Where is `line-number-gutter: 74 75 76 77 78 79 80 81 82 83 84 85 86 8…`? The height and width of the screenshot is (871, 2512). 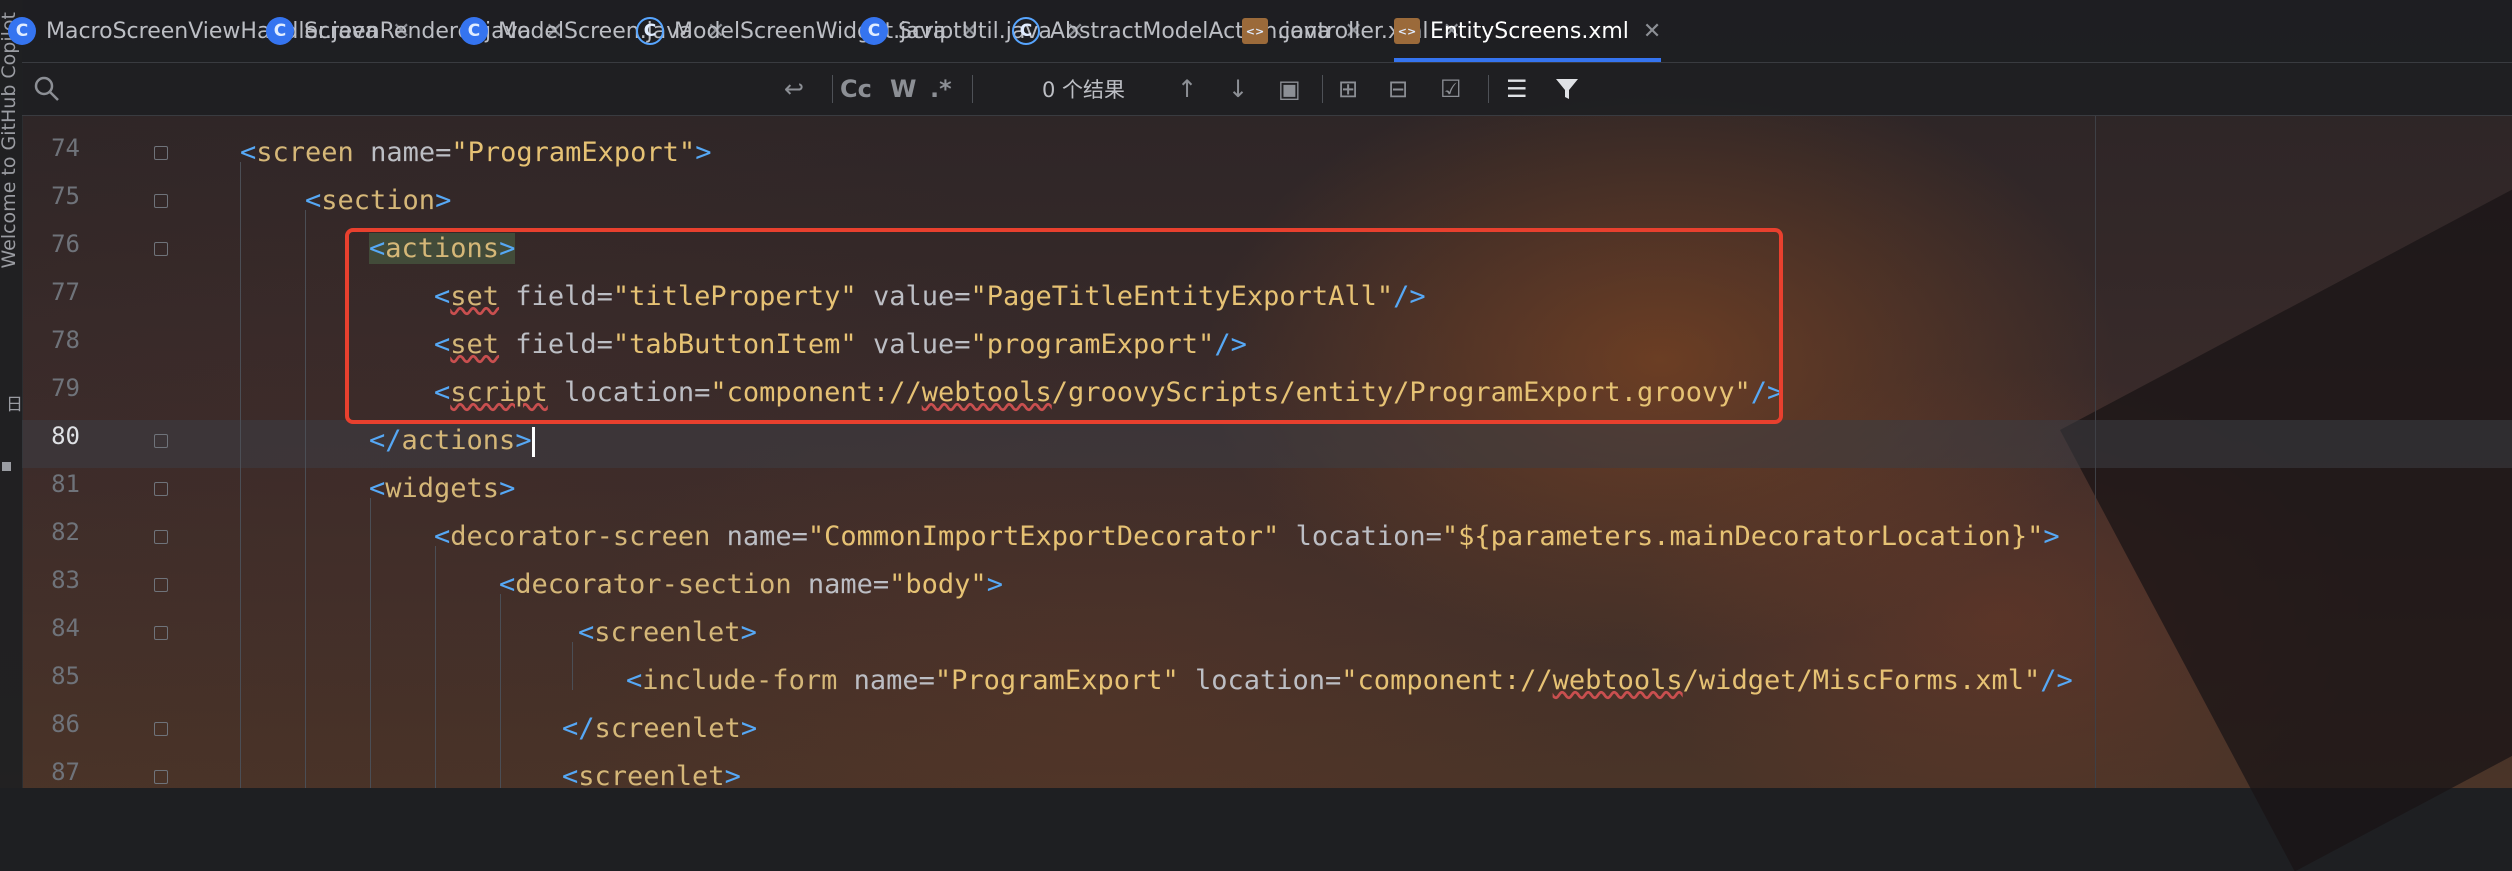 line-number-gutter: 74 75 76 77 78 79 80 81 82 83 84 85 86 8… is located at coordinates (97, 452).